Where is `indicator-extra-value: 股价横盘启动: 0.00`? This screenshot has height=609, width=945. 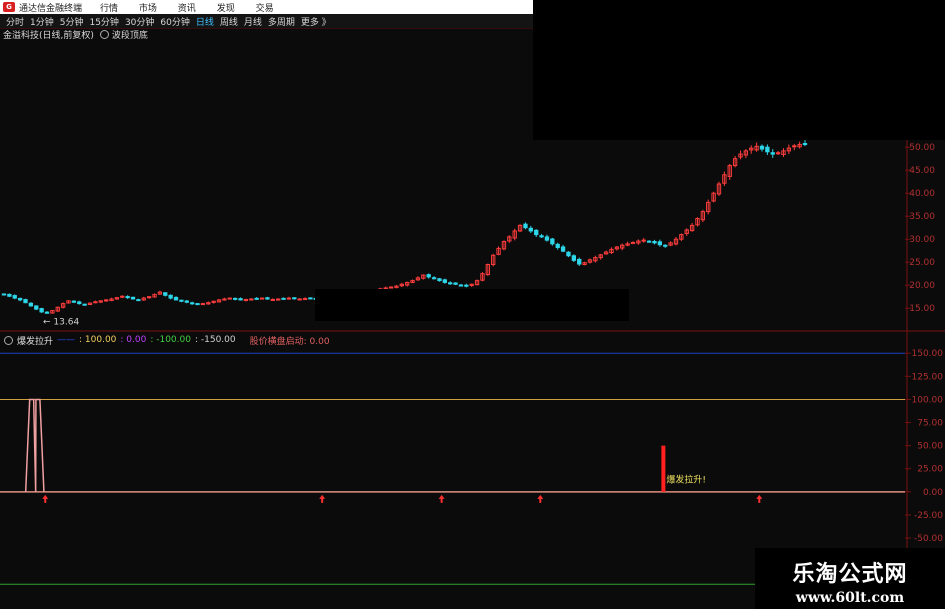 indicator-extra-value: 股价横盘启动: 0.00 is located at coordinates (289, 341).